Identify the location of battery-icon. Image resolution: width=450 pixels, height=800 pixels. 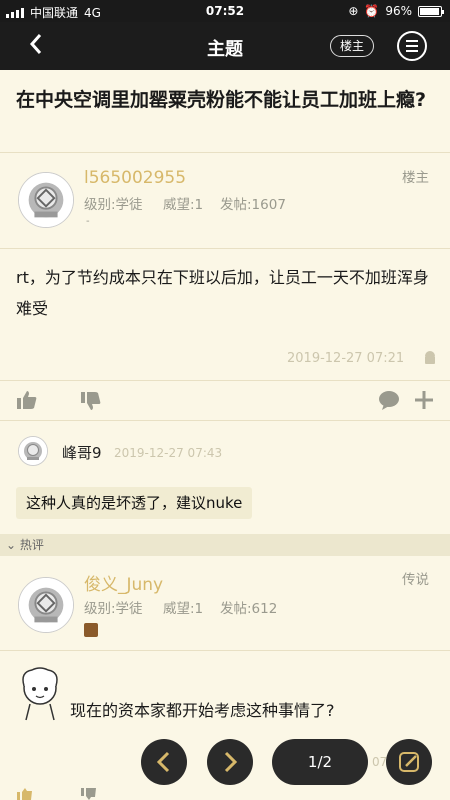
(431, 11).